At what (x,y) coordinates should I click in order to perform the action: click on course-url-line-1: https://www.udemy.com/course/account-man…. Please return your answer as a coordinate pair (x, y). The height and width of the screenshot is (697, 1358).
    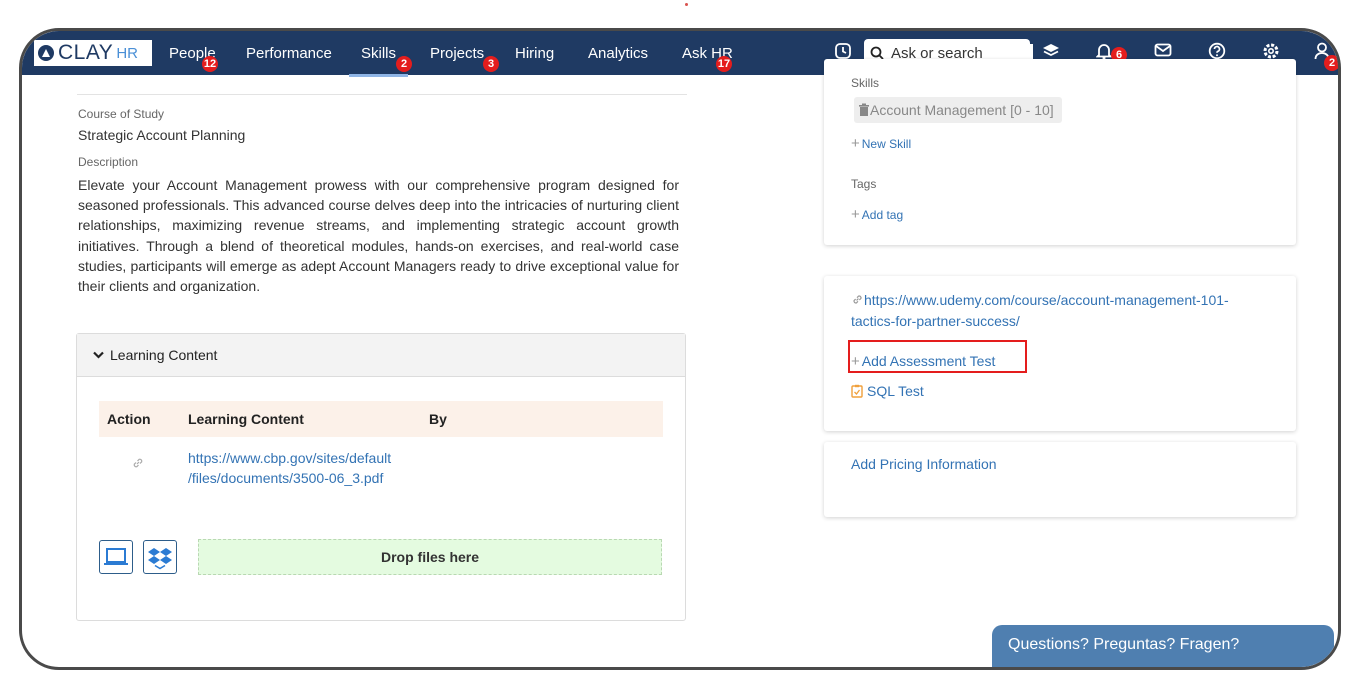
    Looking at the image, I should click on (1046, 300).